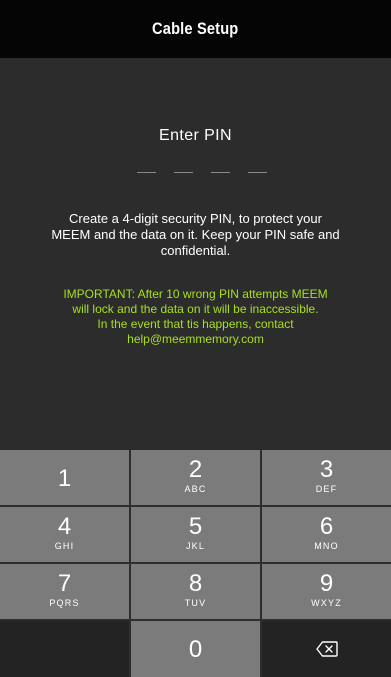 This screenshot has width=391, height=677. I want to click on key-letters: TUV, so click(195, 603).